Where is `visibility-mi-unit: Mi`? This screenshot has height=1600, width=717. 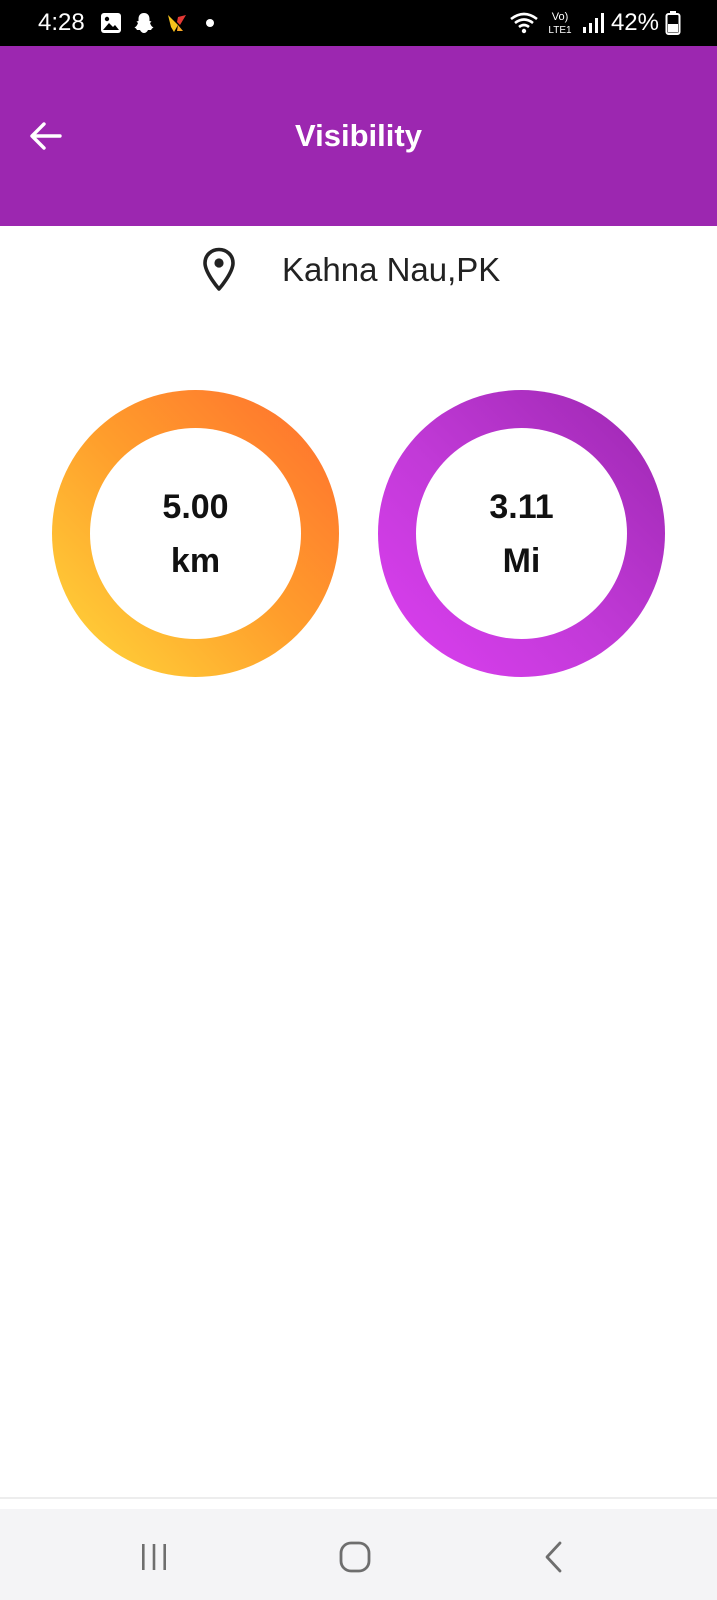 visibility-mi-unit: Mi is located at coordinates (521, 560).